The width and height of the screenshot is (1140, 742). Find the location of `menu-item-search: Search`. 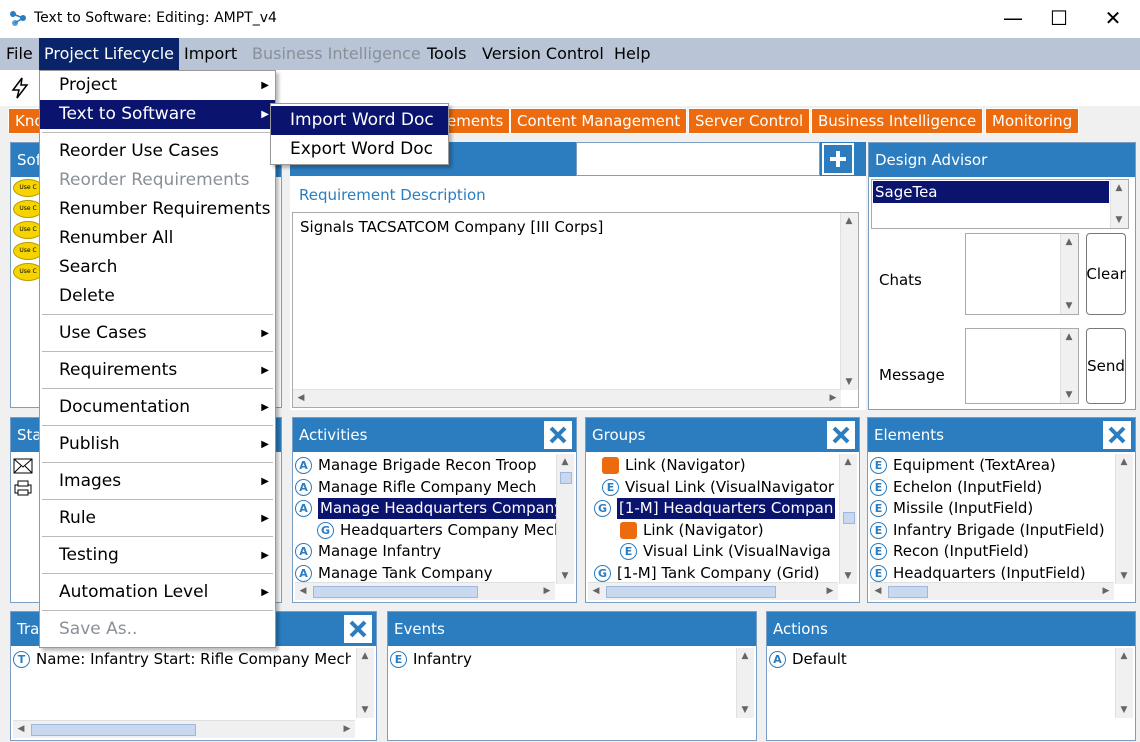

menu-item-search: Search is located at coordinates (157, 267).